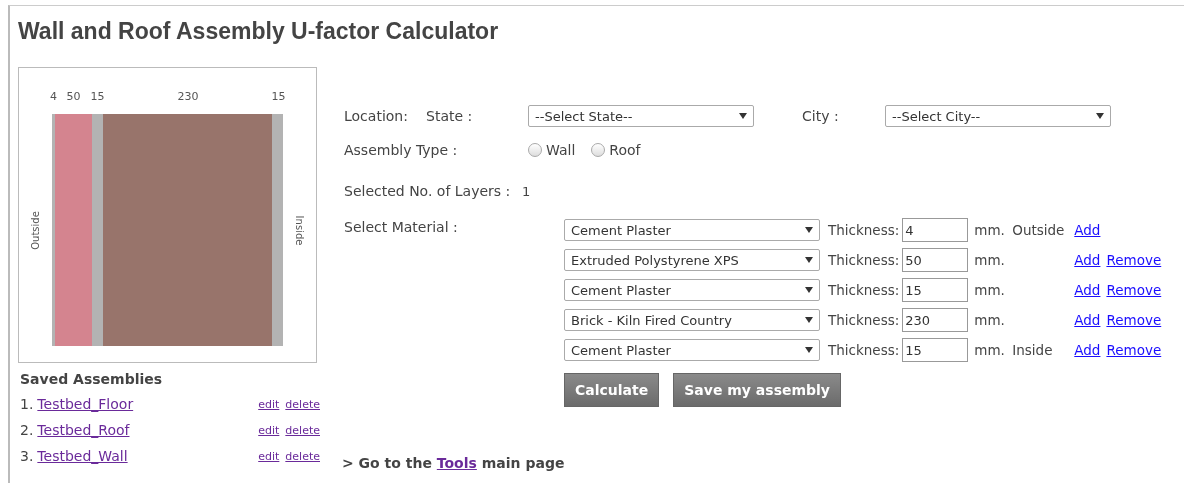  What do you see at coordinates (757, 390) in the screenshot?
I see `form-button: Save my assembly` at bounding box center [757, 390].